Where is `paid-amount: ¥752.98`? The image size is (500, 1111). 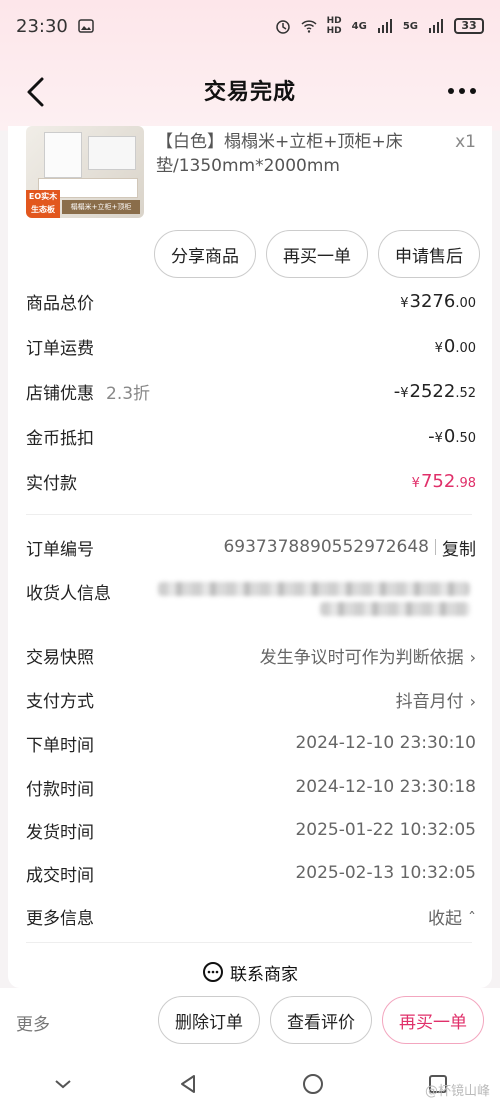 paid-amount: ¥752.98 is located at coordinates (443, 481).